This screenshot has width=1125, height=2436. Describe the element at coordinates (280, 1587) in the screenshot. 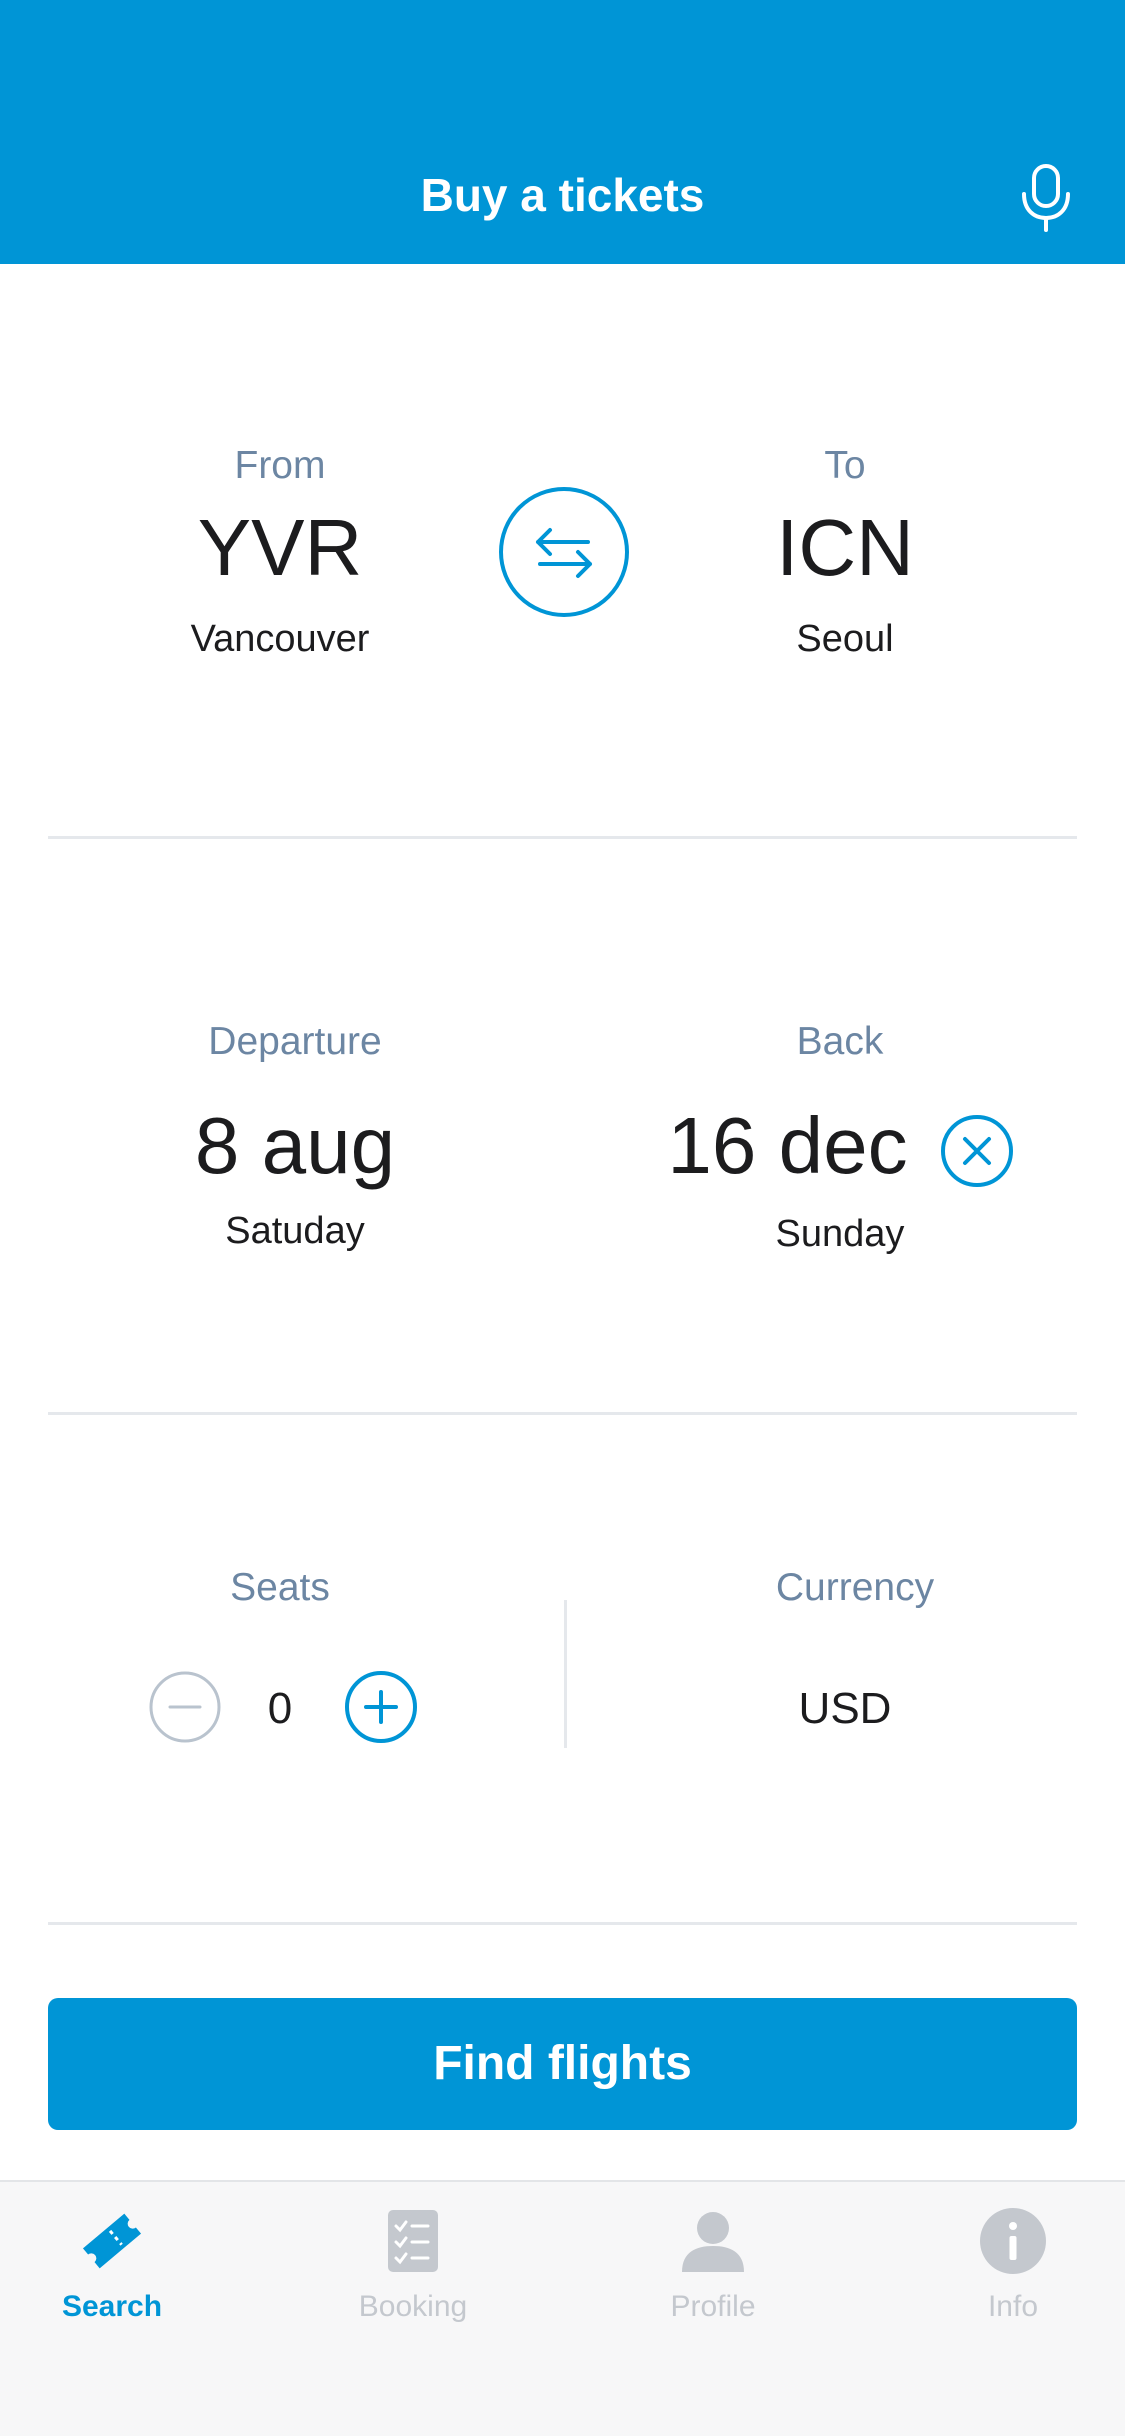

I see `seats-label: Seats` at that location.